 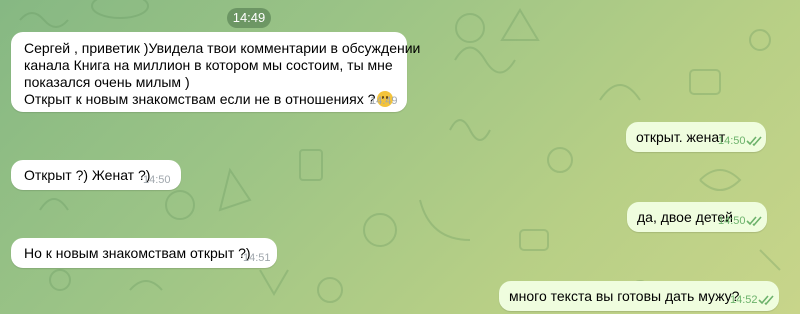 I want to click on message-bubble-outgoing: много текста вы готовы дать мужу? 14:52, so click(x=639, y=296).